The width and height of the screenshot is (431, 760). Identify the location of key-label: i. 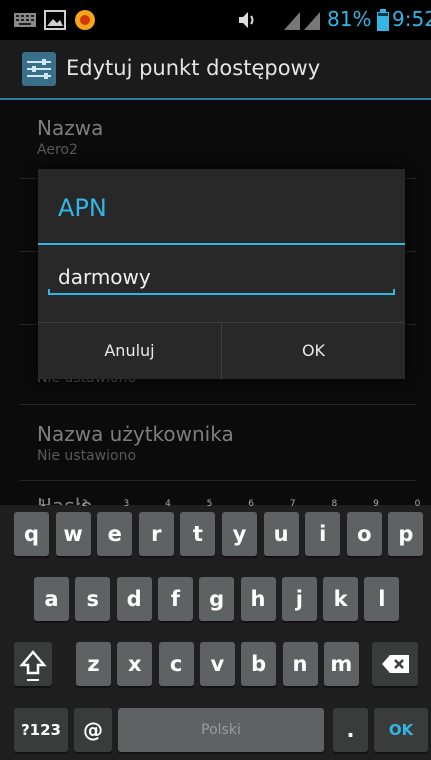
(323, 534).